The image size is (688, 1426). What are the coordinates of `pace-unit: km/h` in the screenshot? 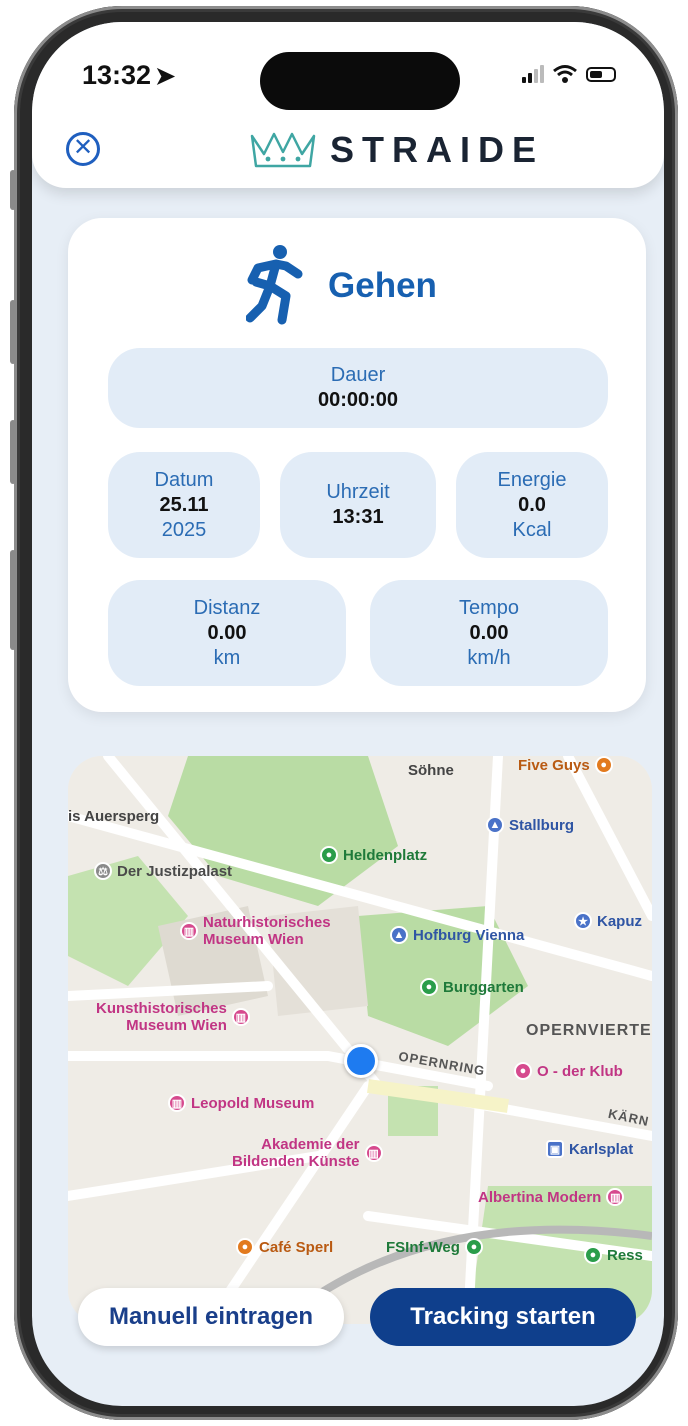 It's located at (489, 657).